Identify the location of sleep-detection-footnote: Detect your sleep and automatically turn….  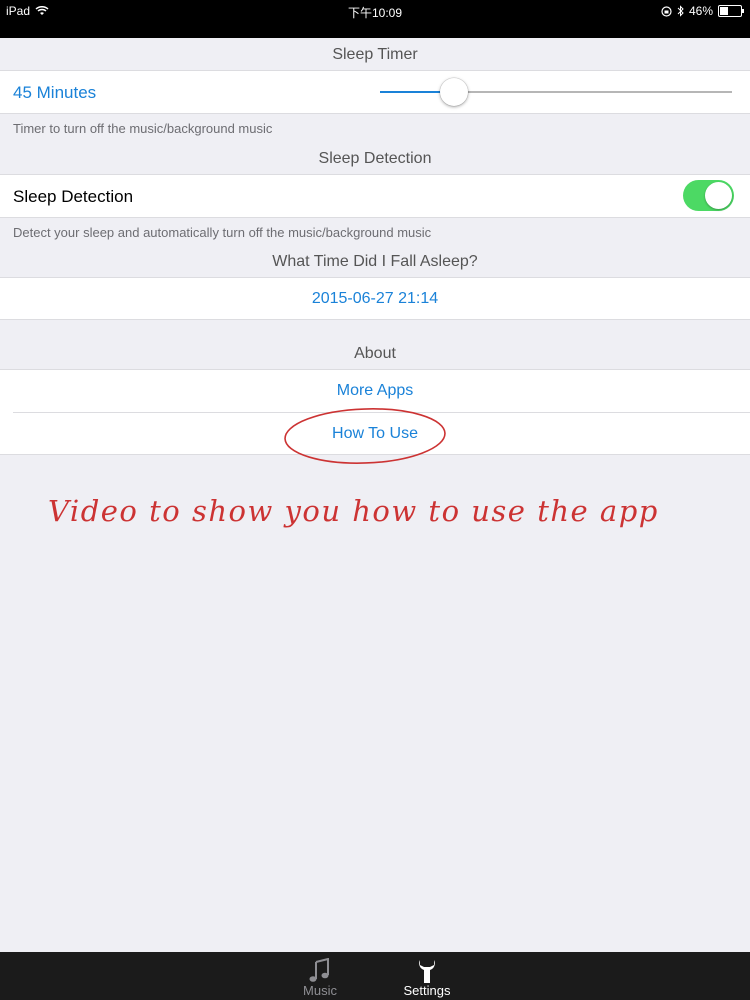
(222, 232).